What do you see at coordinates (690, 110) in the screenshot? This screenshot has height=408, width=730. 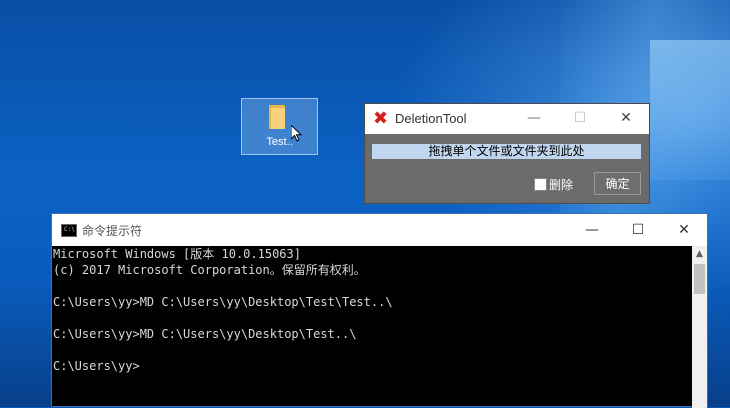 I see `wallpaper-light-pane` at bounding box center [690, 110].